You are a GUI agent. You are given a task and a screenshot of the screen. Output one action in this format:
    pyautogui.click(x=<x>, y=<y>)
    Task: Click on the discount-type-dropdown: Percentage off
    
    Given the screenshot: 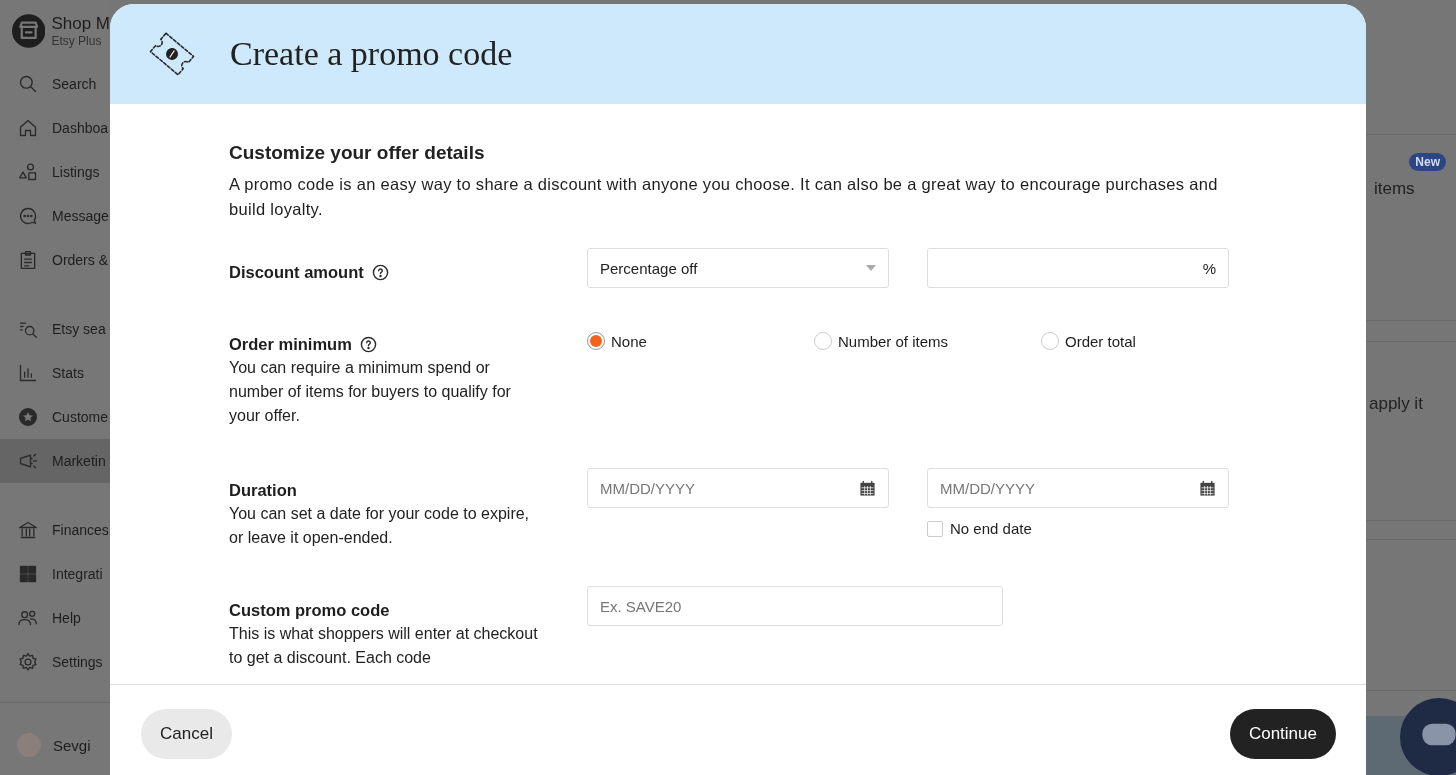 What is the action you would take?
    pyautogui.click(x=738, y=268)
    